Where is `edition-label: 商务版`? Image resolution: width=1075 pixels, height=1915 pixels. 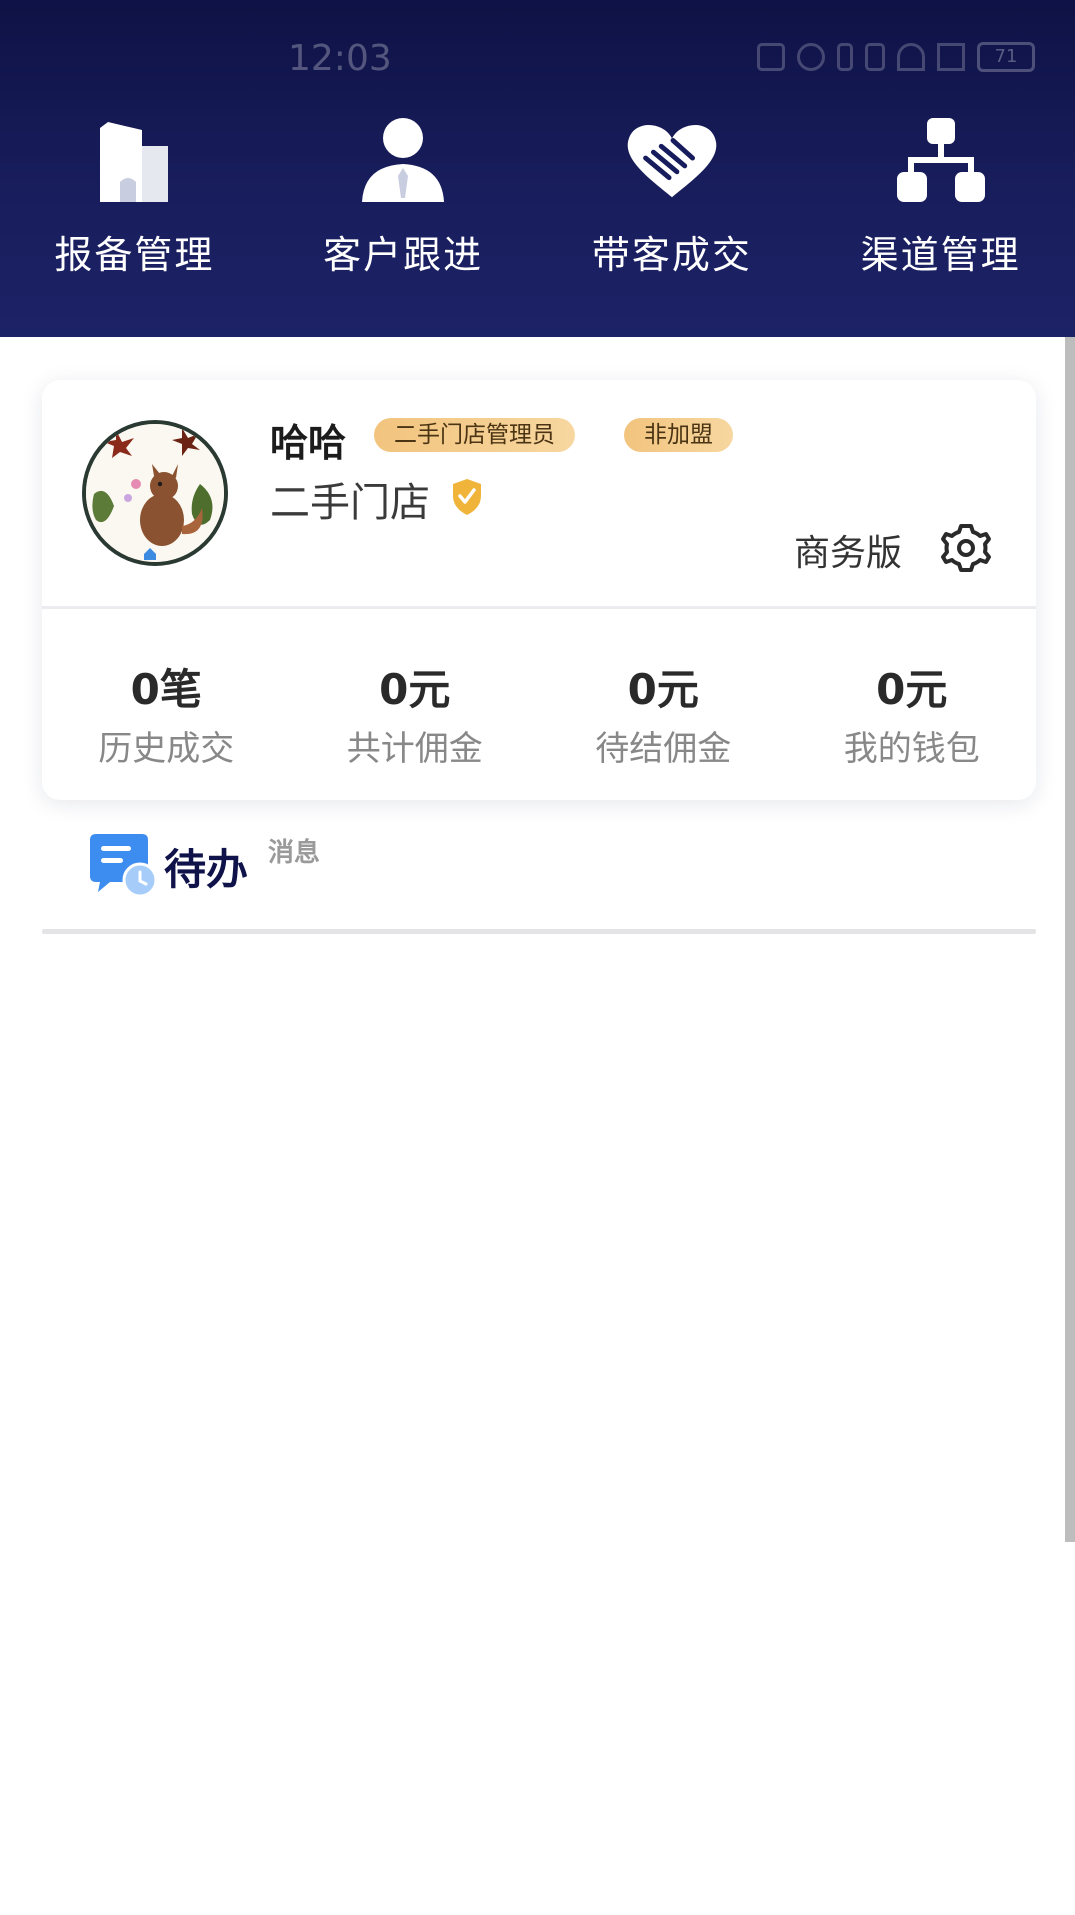
edition-label: 商务版 is located at coordinates (848, 553).